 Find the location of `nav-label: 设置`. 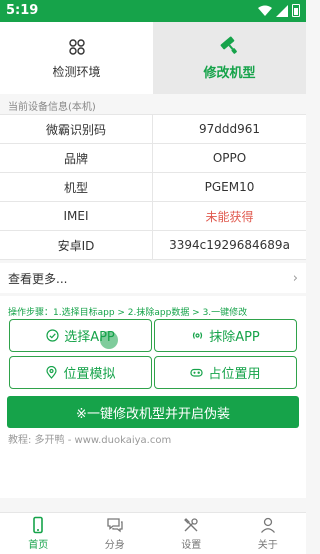

nav-label: 设置 is located at coordinates (191, 545).